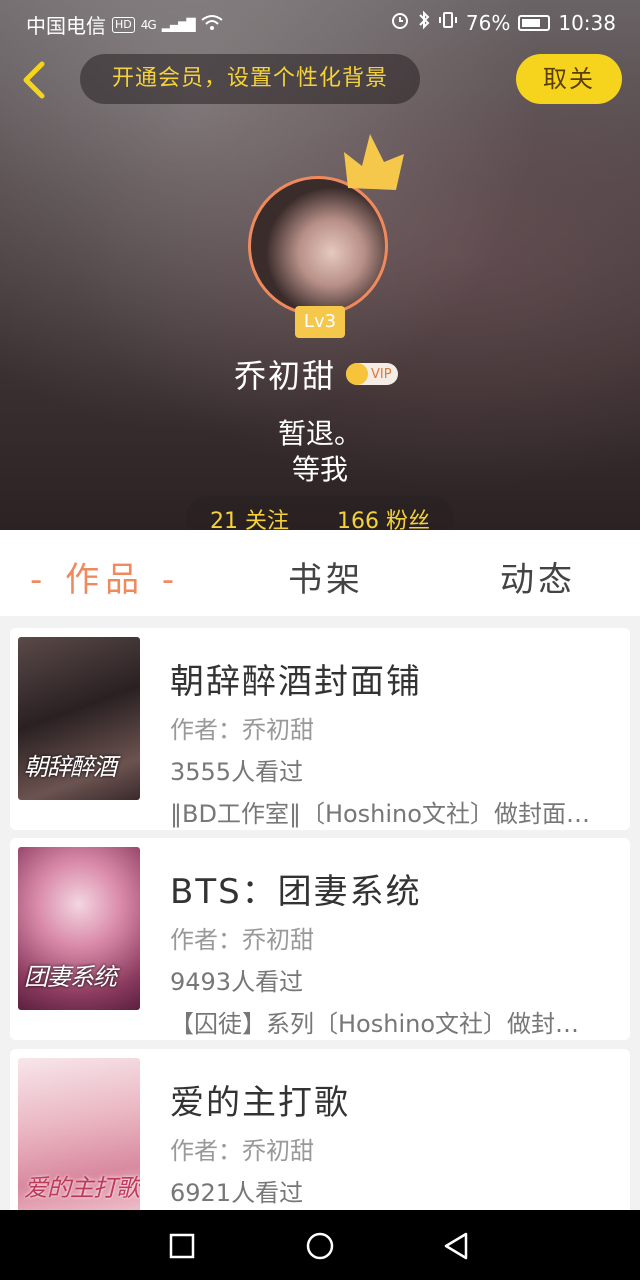 The height and width of the screenshot is (1280, 640). I want to click on work-views: 3555人看过, so click(237, 772).